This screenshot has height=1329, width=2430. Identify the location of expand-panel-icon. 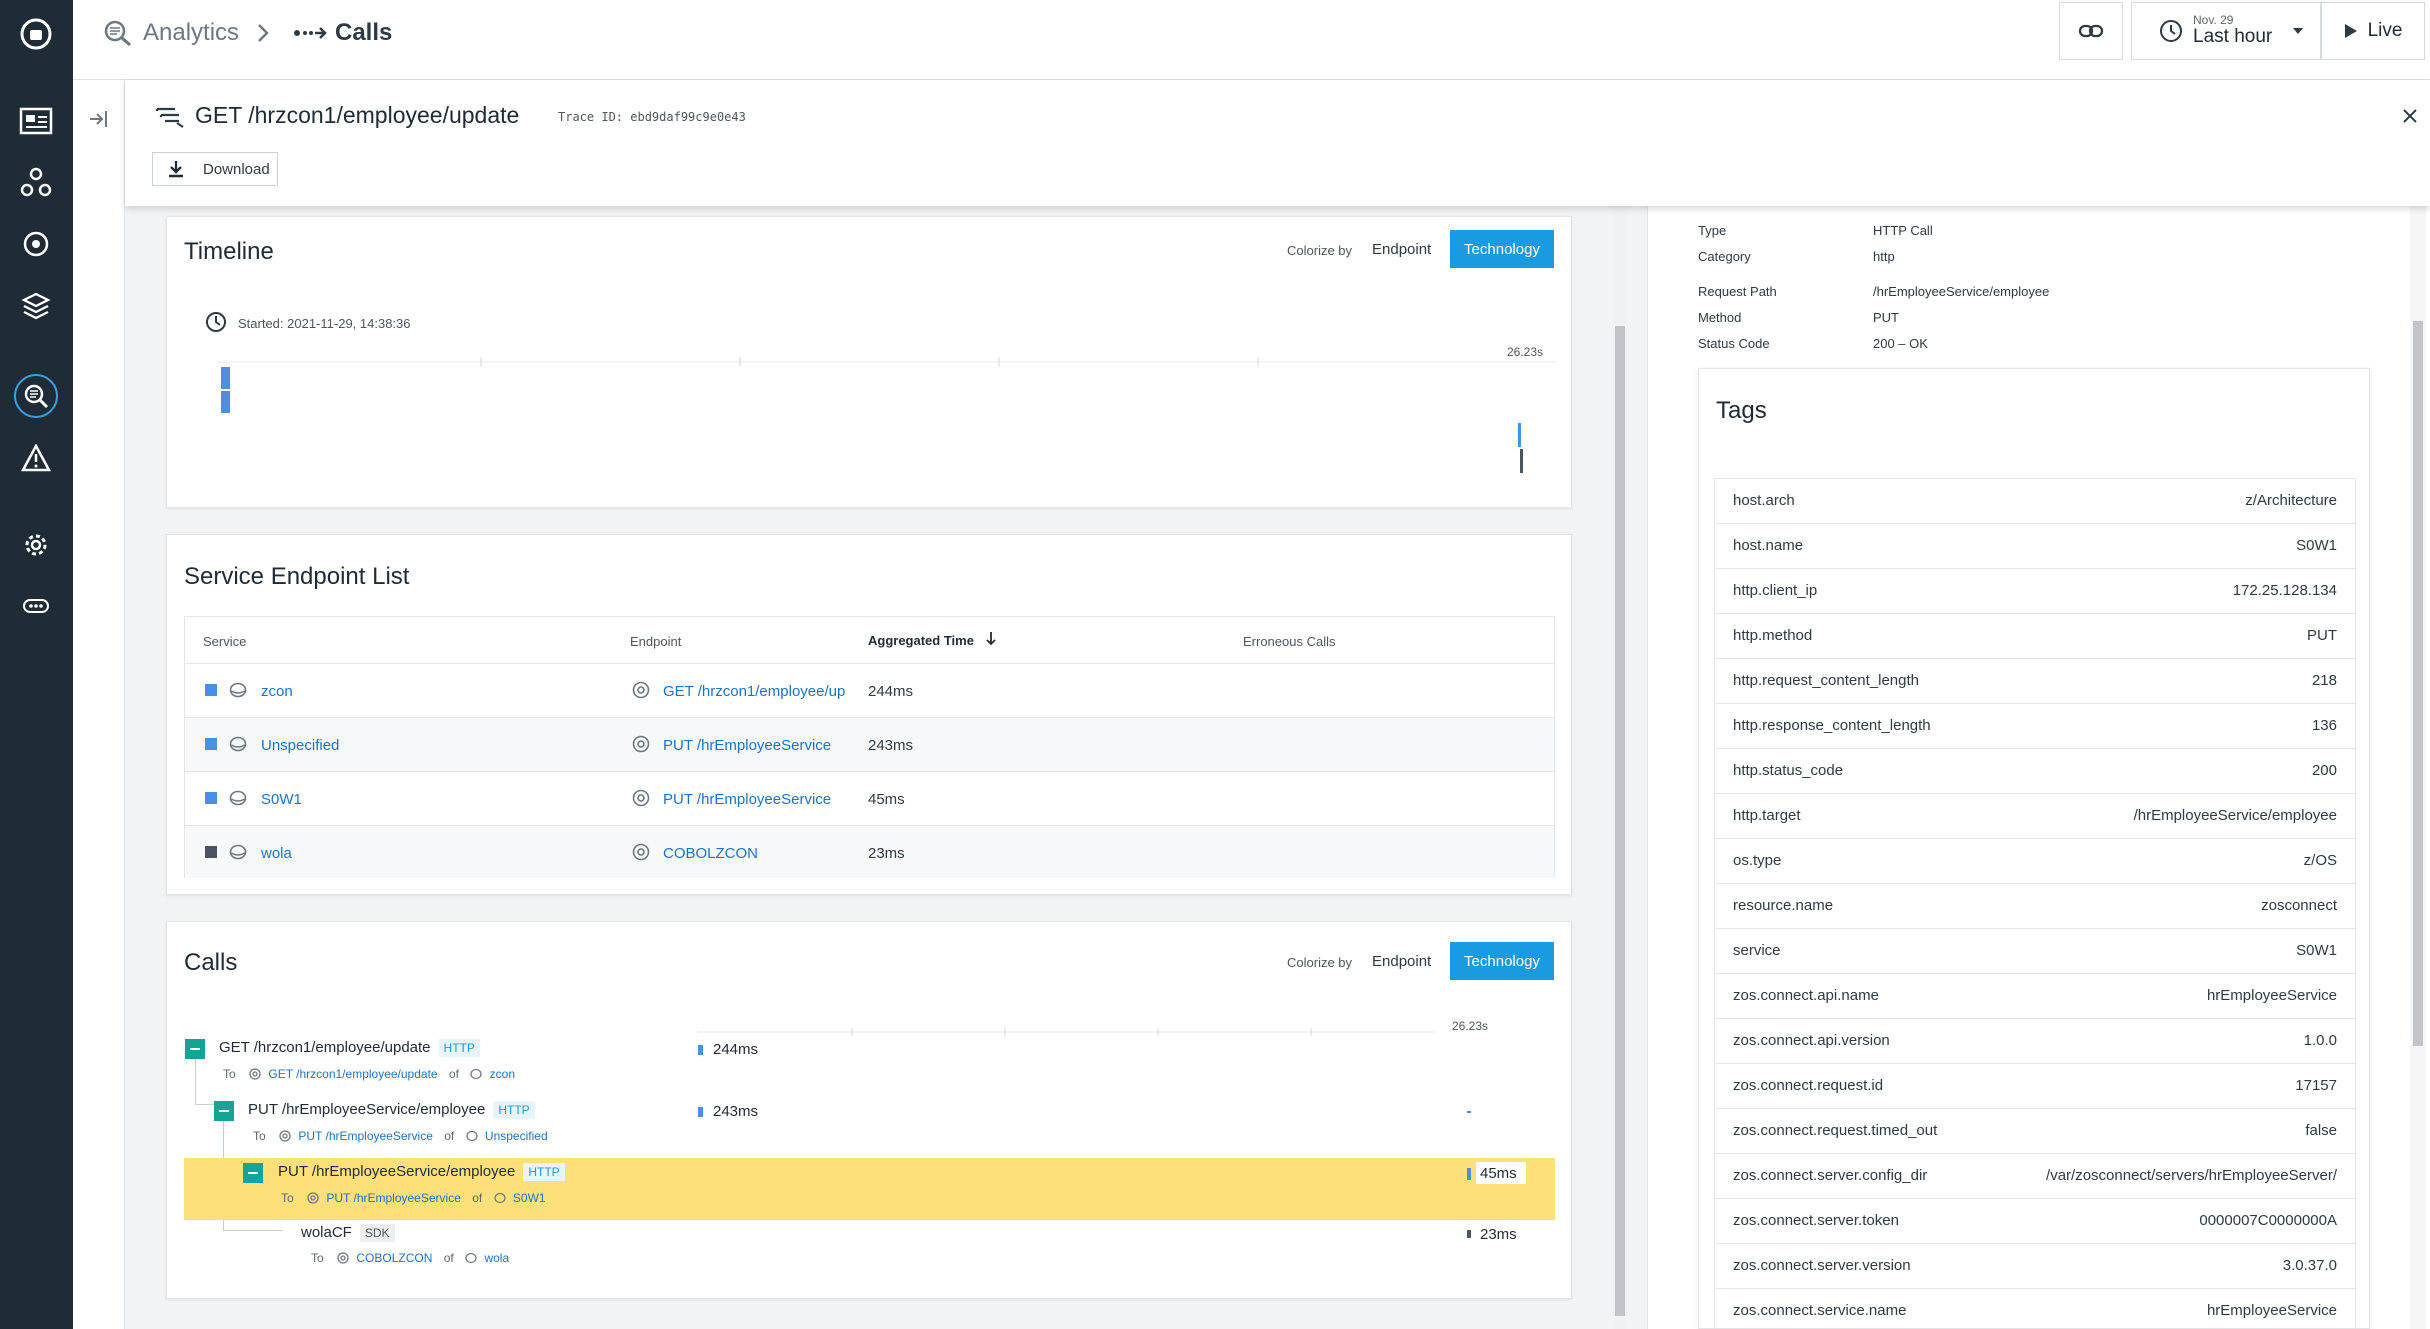
(98, 119).